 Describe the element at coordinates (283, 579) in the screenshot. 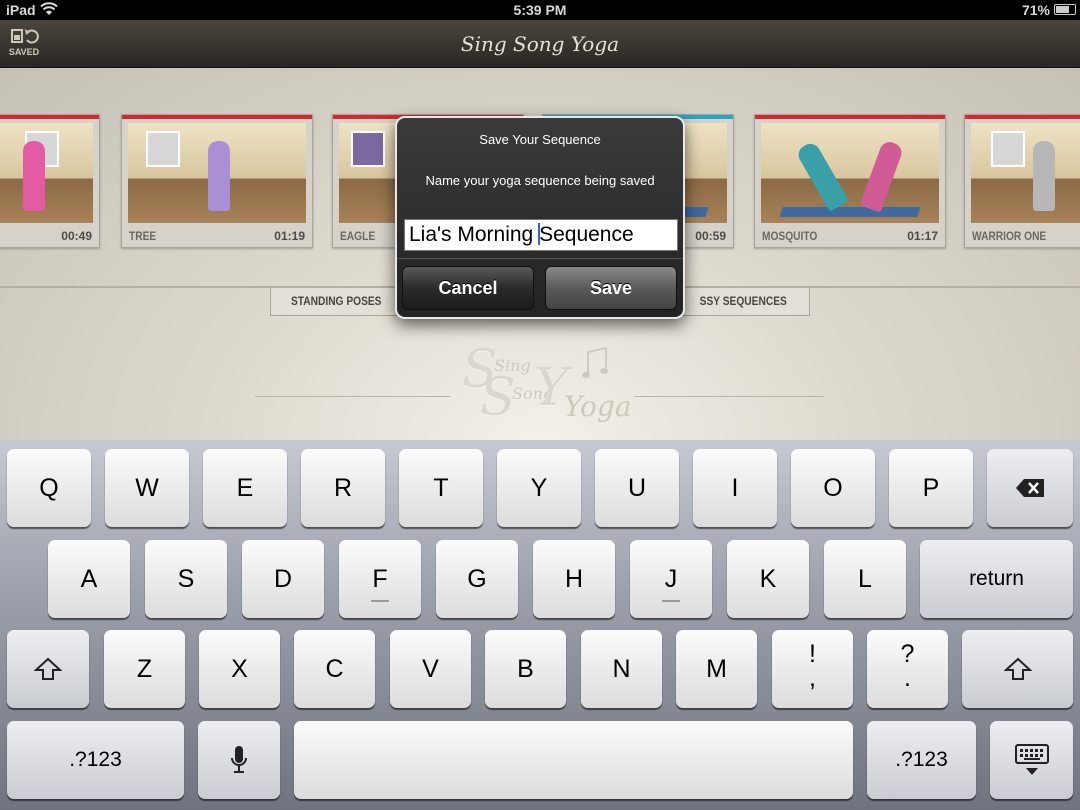

I see `key-d: D` at that location.